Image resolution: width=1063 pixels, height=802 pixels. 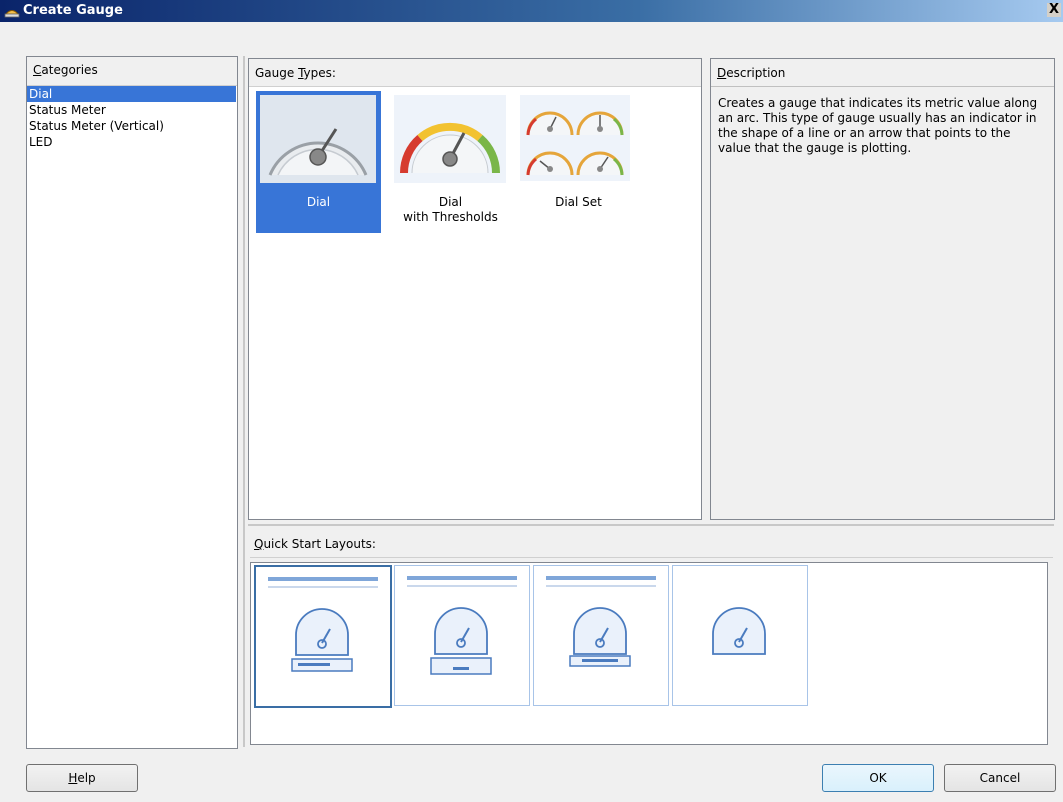 I want to click on gauge-type-dial-with-thresholds: Dial with Thresholds, so click(x=450, y=162).